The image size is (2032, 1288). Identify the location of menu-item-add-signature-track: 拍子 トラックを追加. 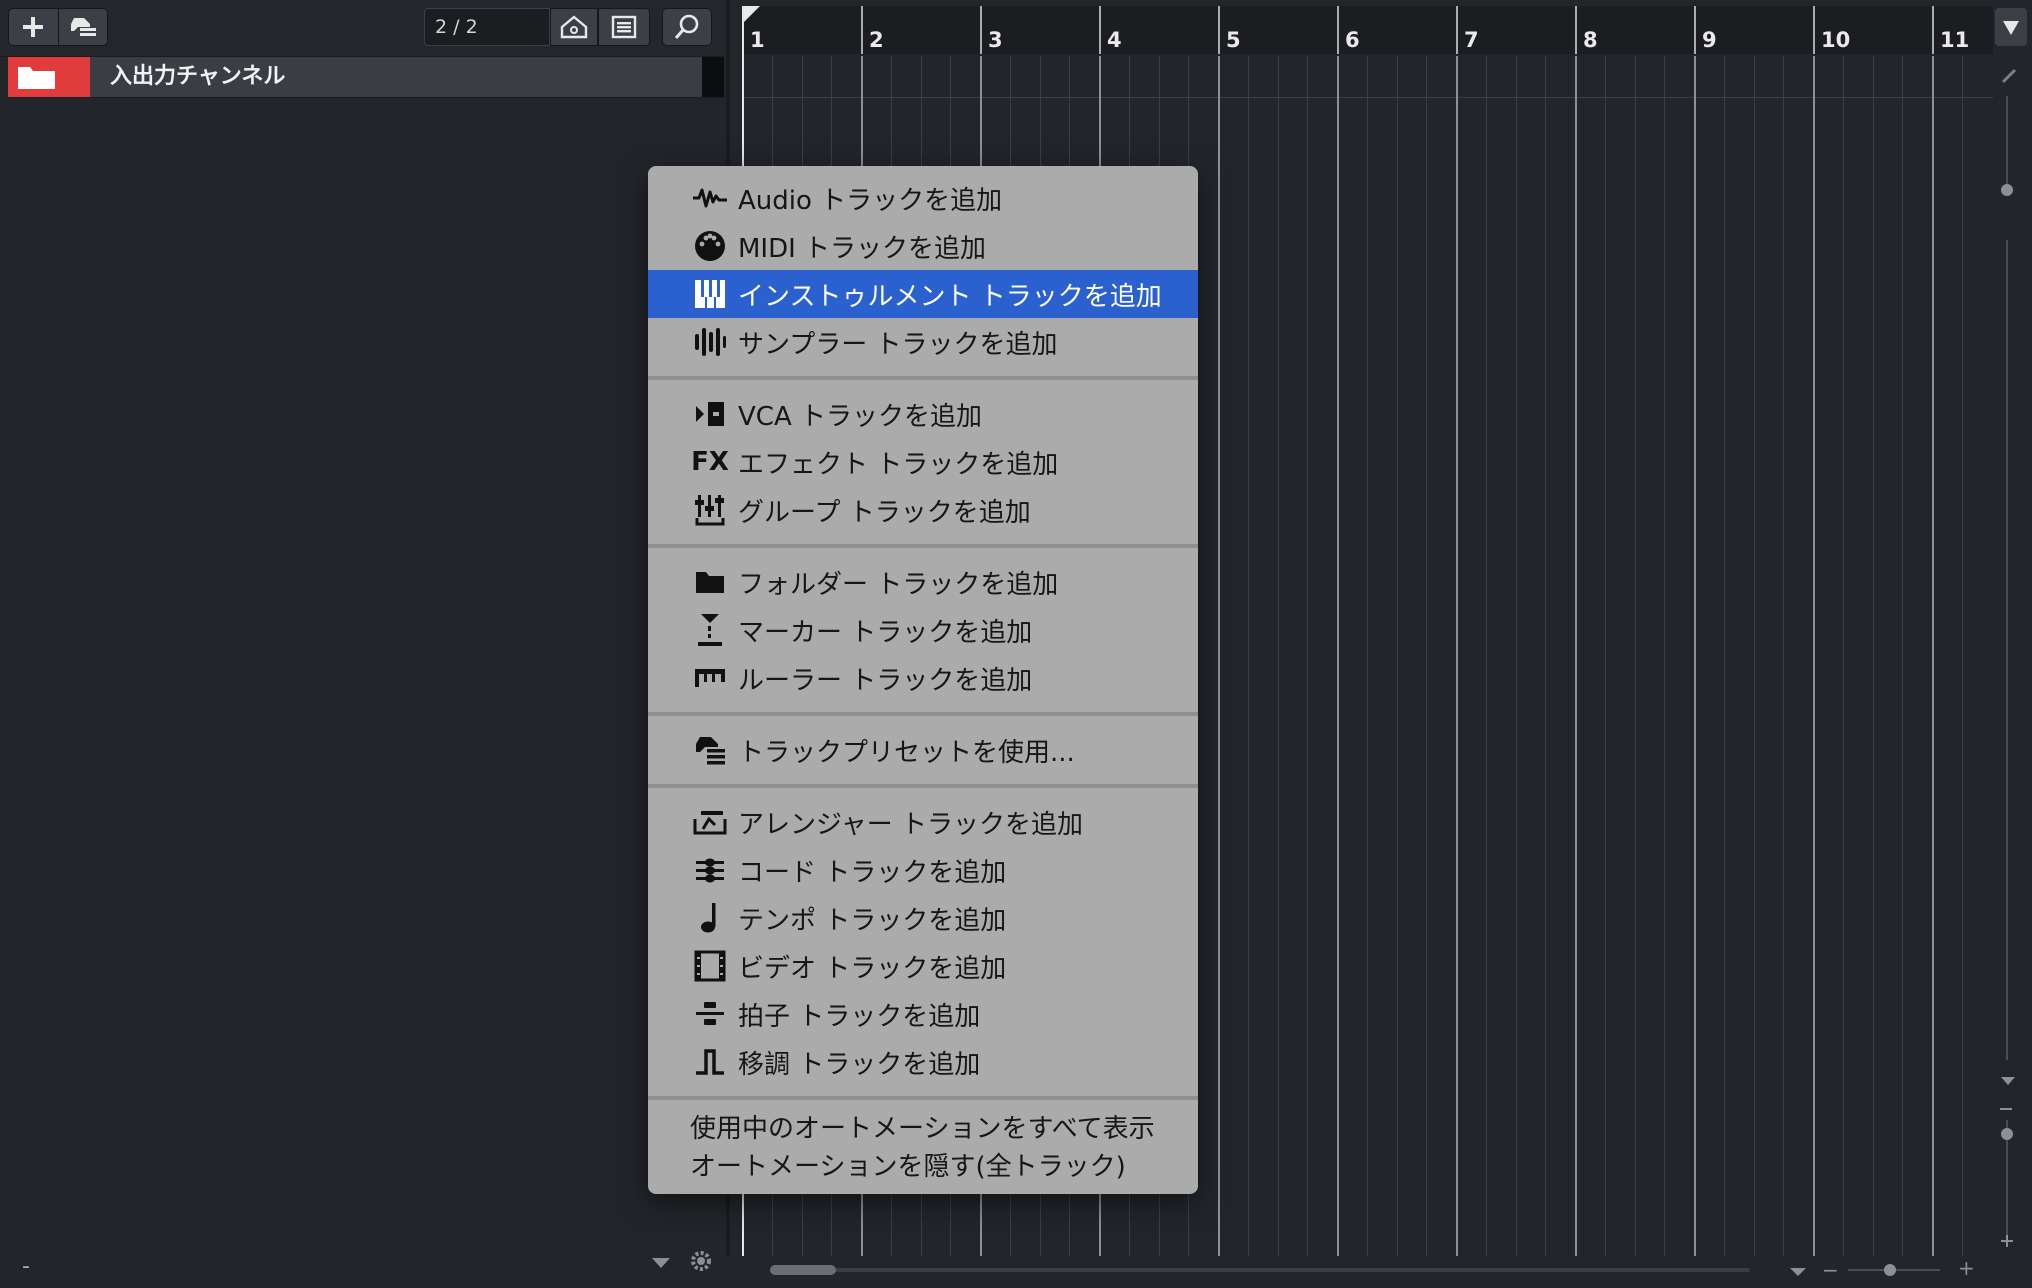
(923, 1014).